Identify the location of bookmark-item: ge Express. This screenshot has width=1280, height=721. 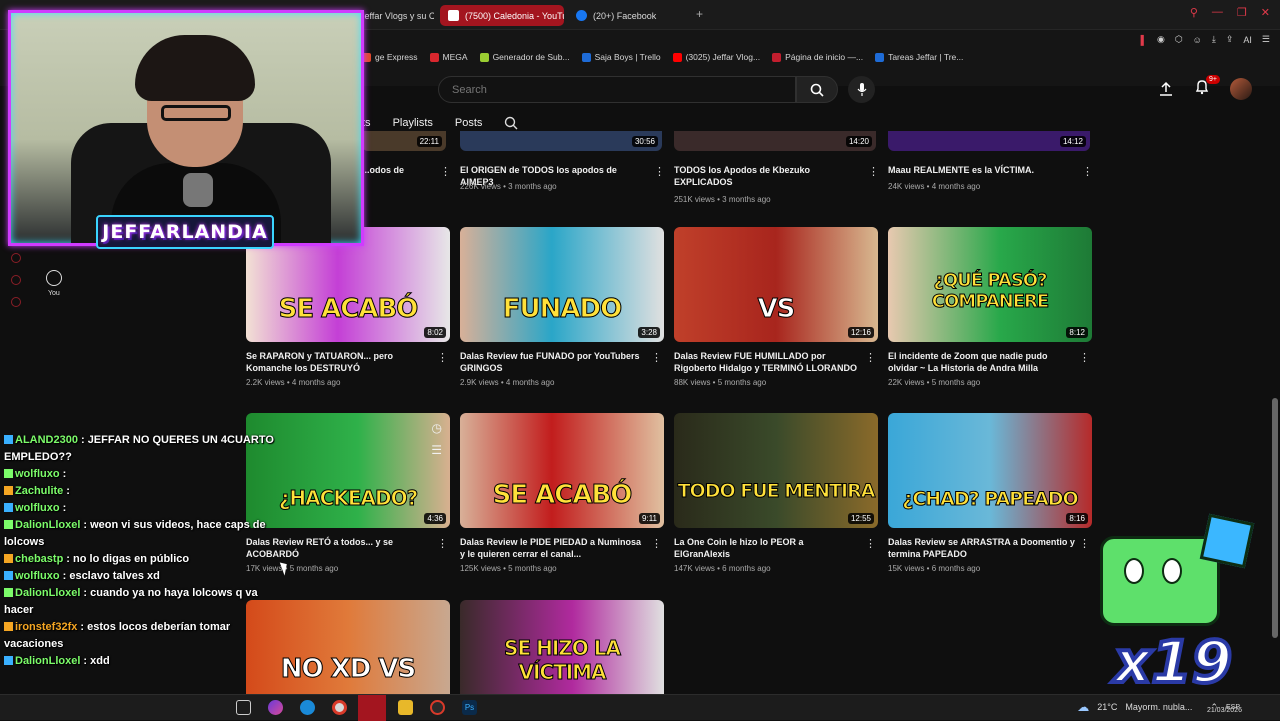
(390, 57).